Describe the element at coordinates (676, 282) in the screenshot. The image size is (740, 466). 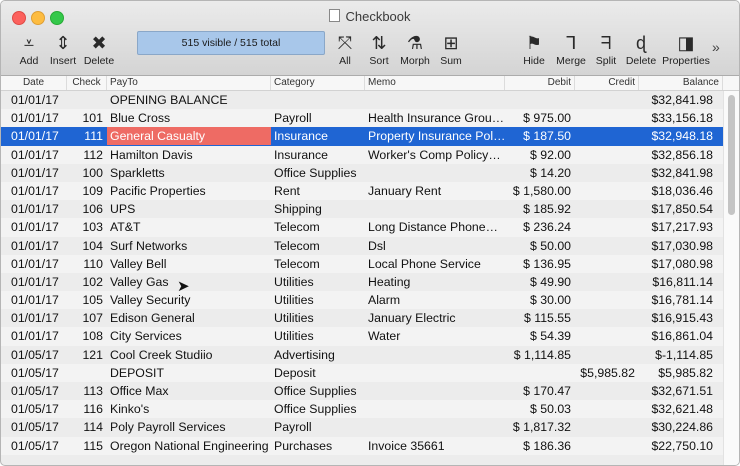
I see `cell-balance: $16,811.14` at that location.